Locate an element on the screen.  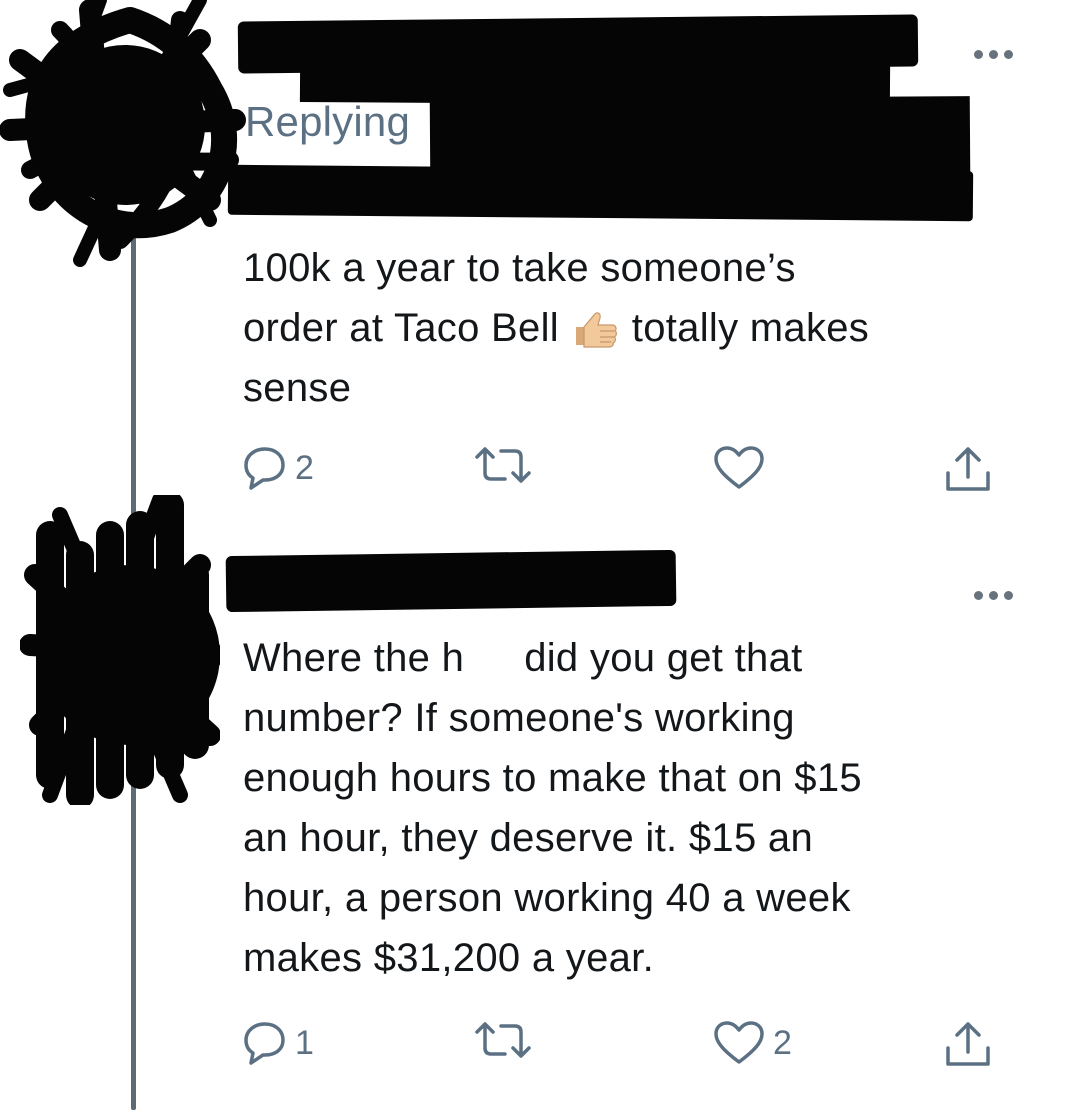
reply-button: 1 is located at coordinates (278, 1043).